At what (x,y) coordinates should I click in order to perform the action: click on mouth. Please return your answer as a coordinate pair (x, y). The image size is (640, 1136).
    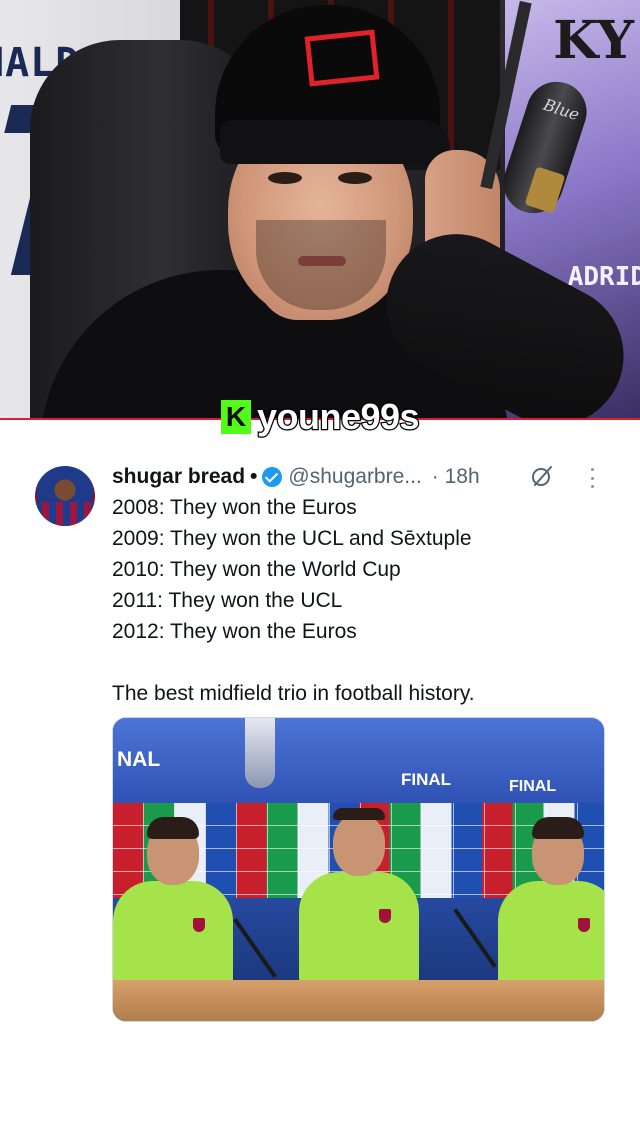
    Looking at the image, I should click on (322, 261).